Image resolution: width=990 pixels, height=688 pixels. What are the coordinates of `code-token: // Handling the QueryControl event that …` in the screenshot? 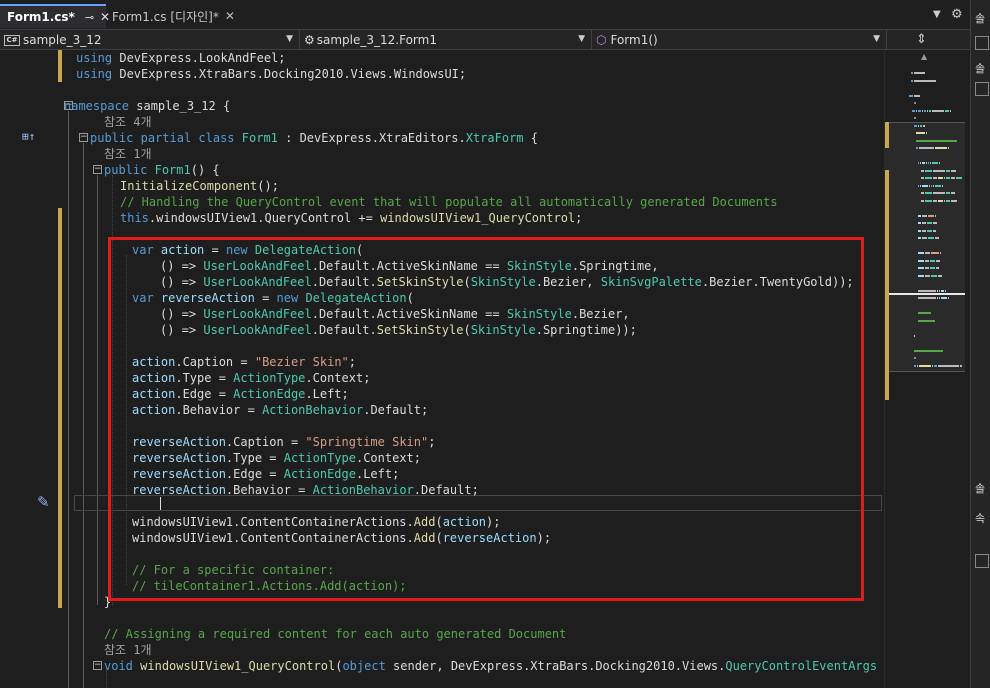 It's located at (449, 202).